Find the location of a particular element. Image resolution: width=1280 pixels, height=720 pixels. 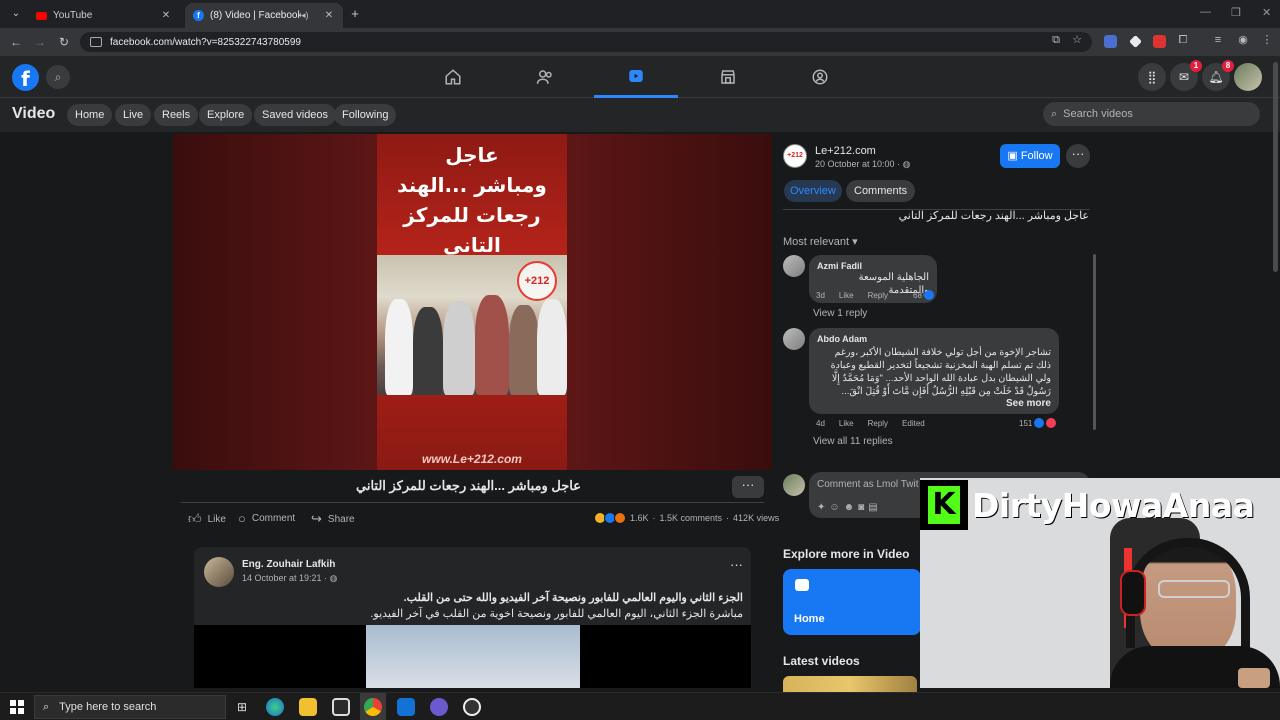

comment-meta: 4d Like Reply Edited is located at coordinates (877, 423).